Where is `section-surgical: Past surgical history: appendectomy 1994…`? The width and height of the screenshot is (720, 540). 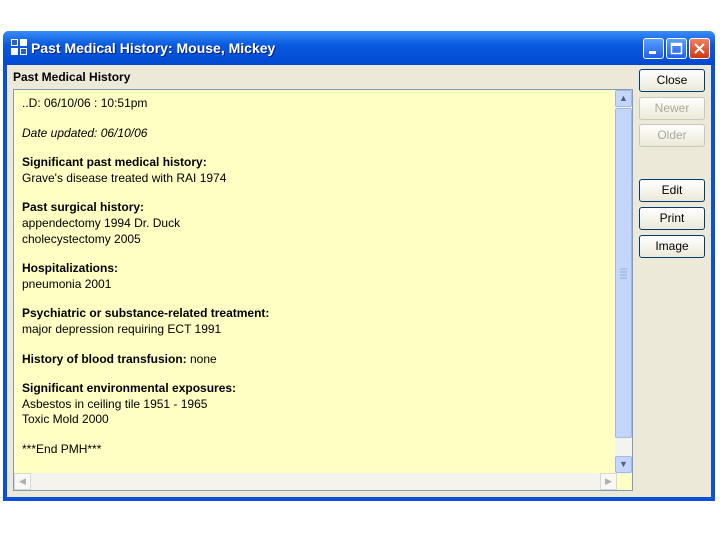 section-surgical: Past surgical history: appendectomy 1994… is located at coordinates (317, 223).